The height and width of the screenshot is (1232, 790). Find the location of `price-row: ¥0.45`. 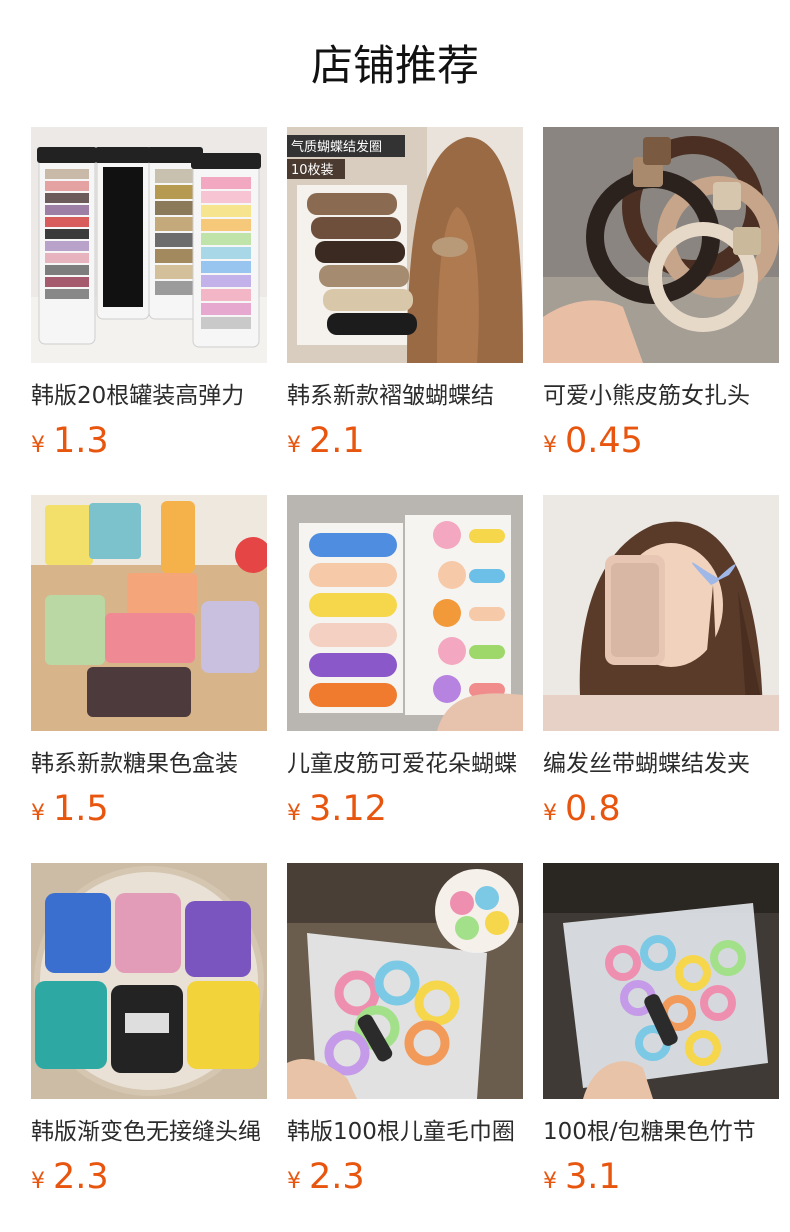

price-row: ¥0.45 is located at coordinates (661, 441).